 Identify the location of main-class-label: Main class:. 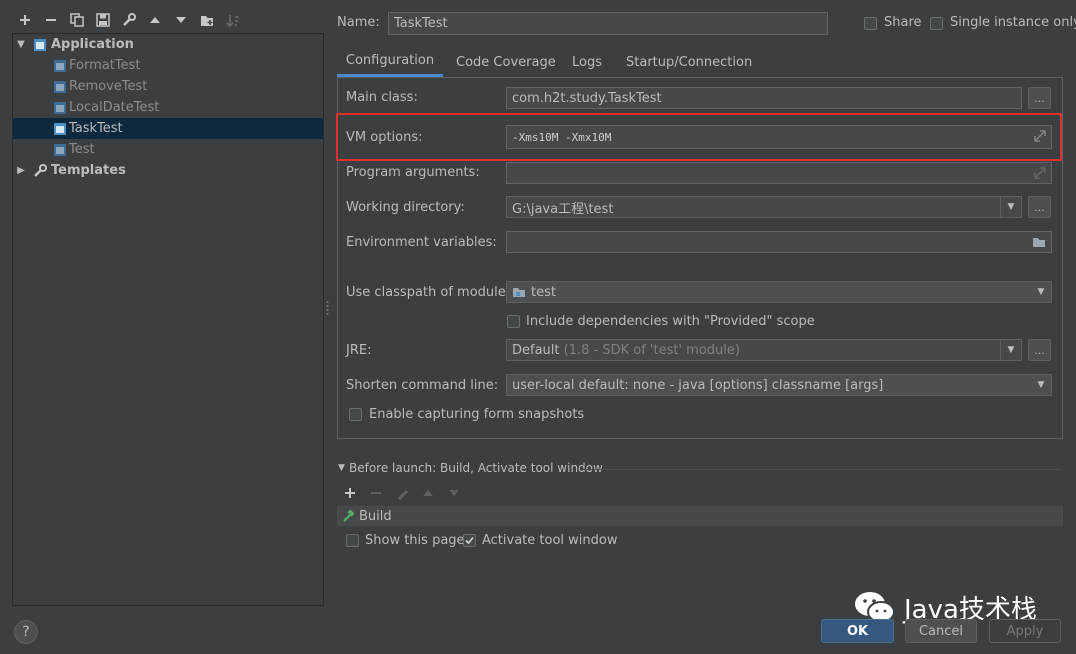
(382, 97).